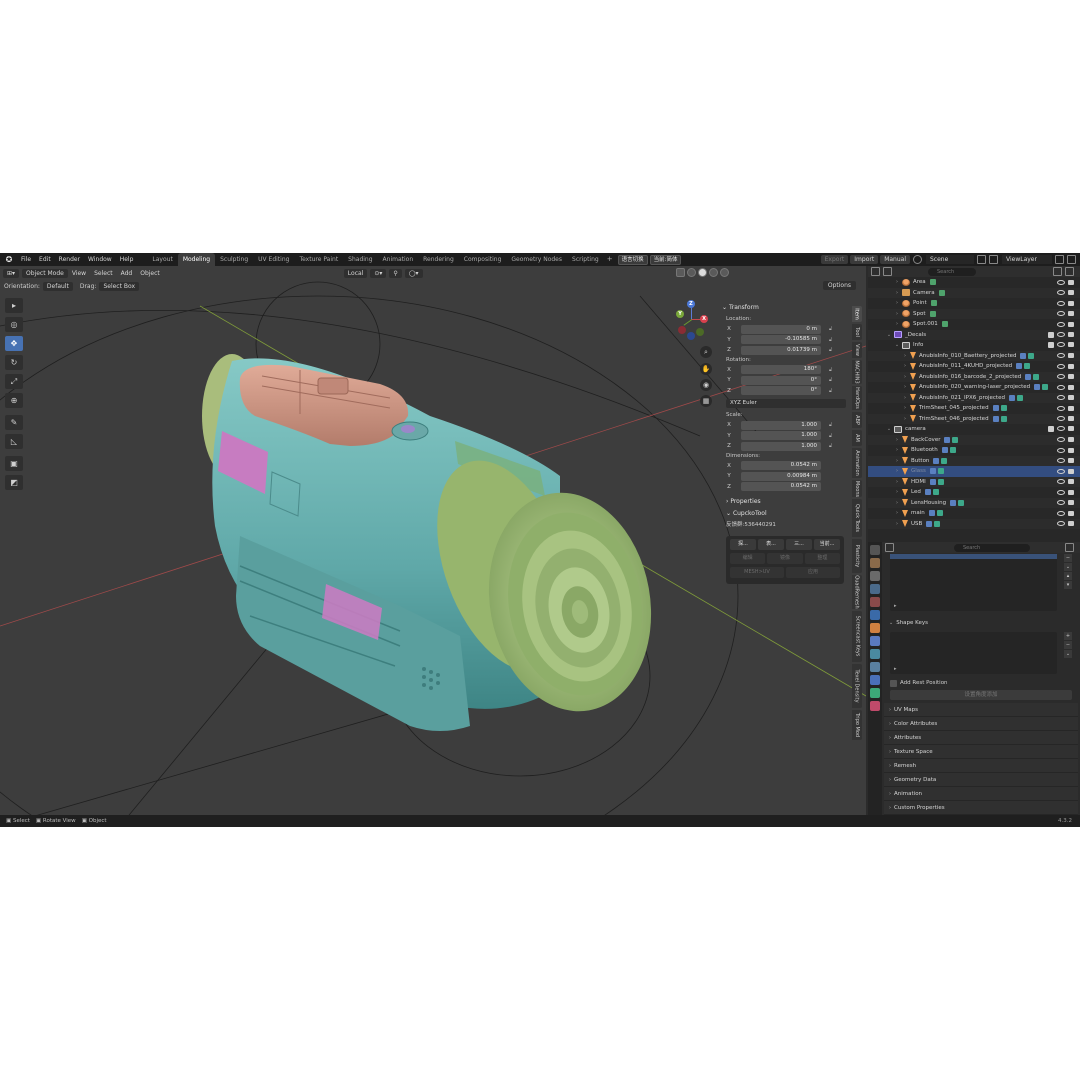  I want to click on sidebar-tab-quadremesh: QuadRemesh, so click(857, 591).